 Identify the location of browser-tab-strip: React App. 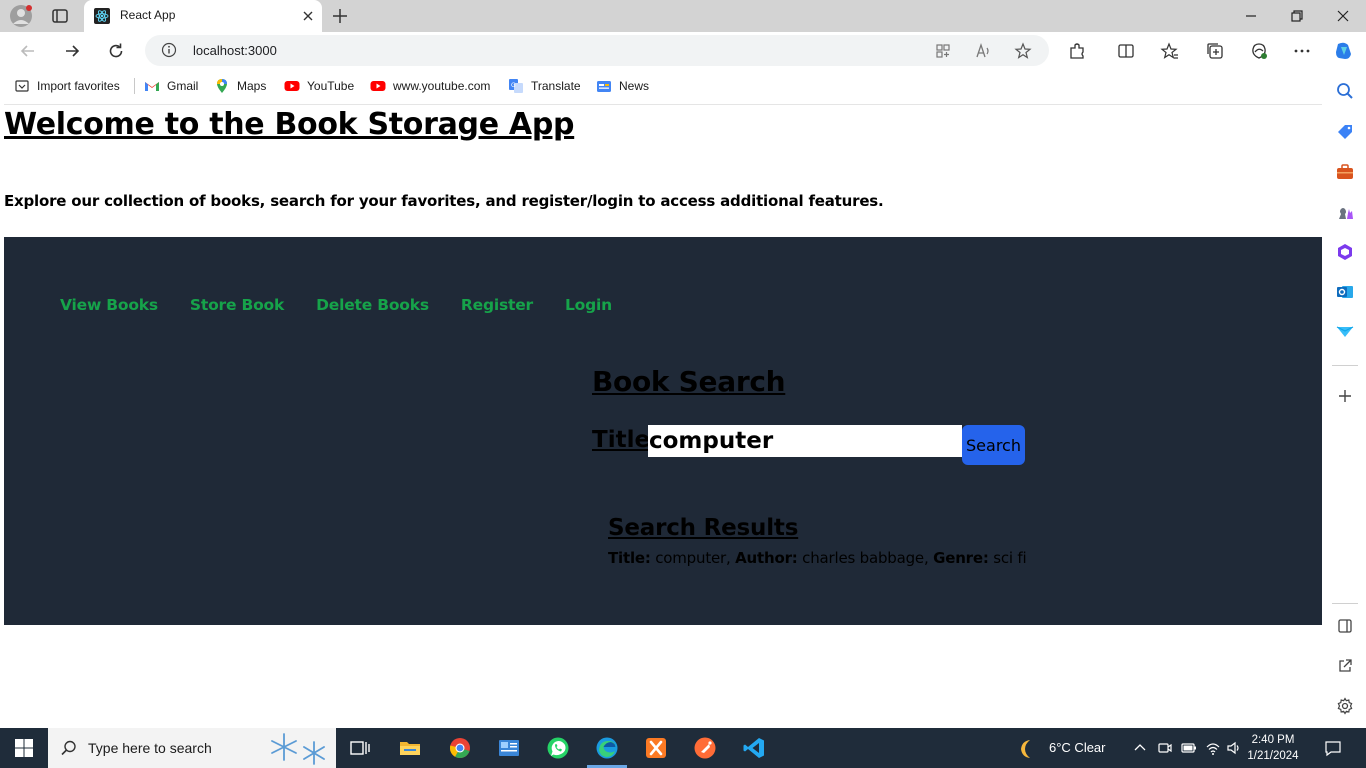
(683, 16).